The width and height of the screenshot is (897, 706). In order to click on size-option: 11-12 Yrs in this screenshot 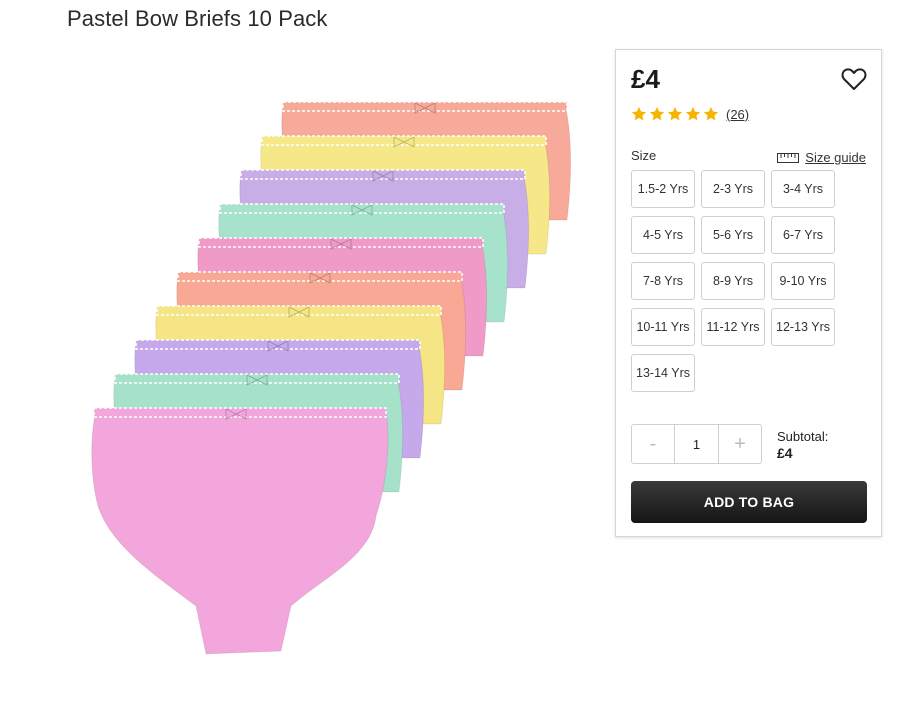, I will do `click(733, 327)`.